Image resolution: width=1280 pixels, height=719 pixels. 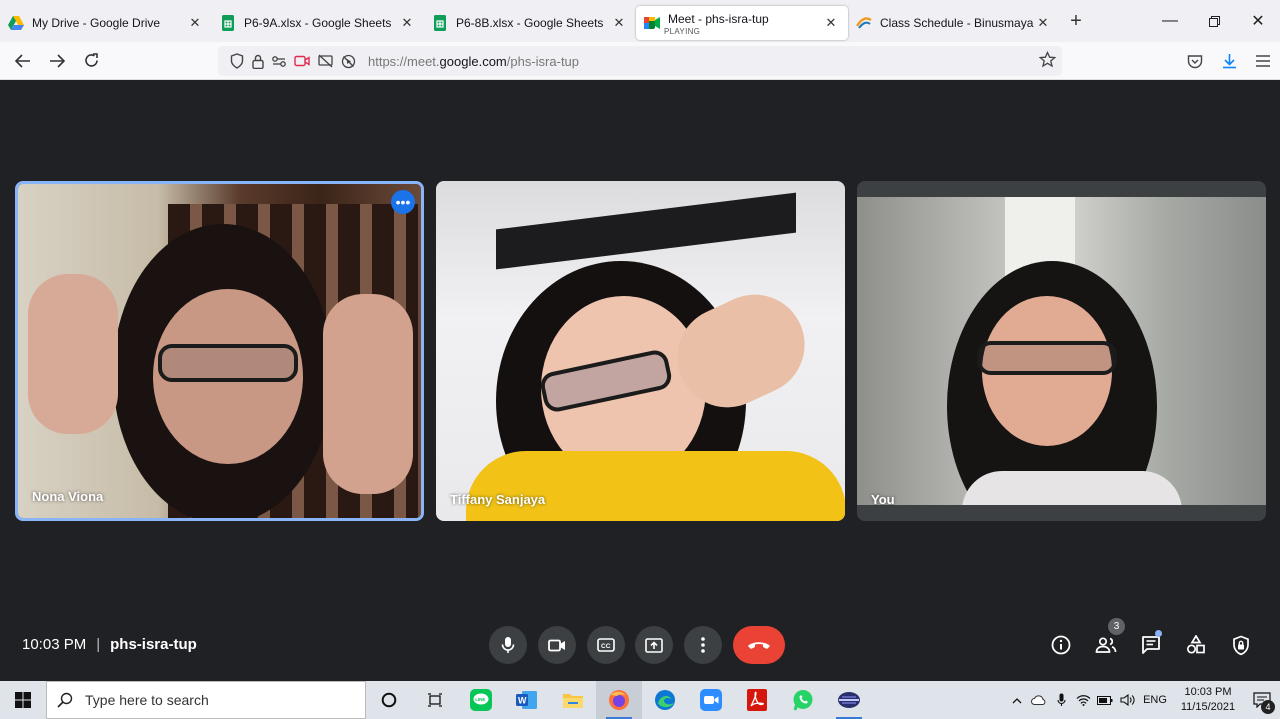 I want to click on battery-icon, so click(x=1105, y=700).